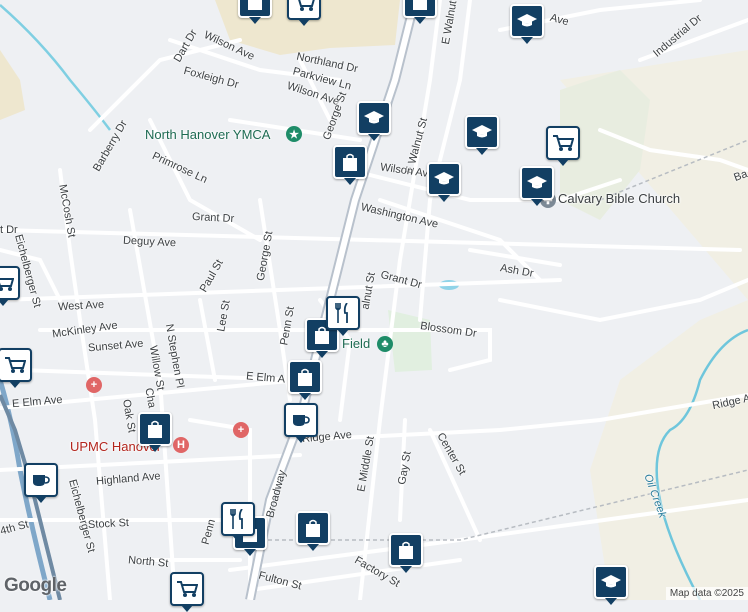  I want to click on place-label-calvary-bible-church: Calvary Bible Church, so click(619, 198).